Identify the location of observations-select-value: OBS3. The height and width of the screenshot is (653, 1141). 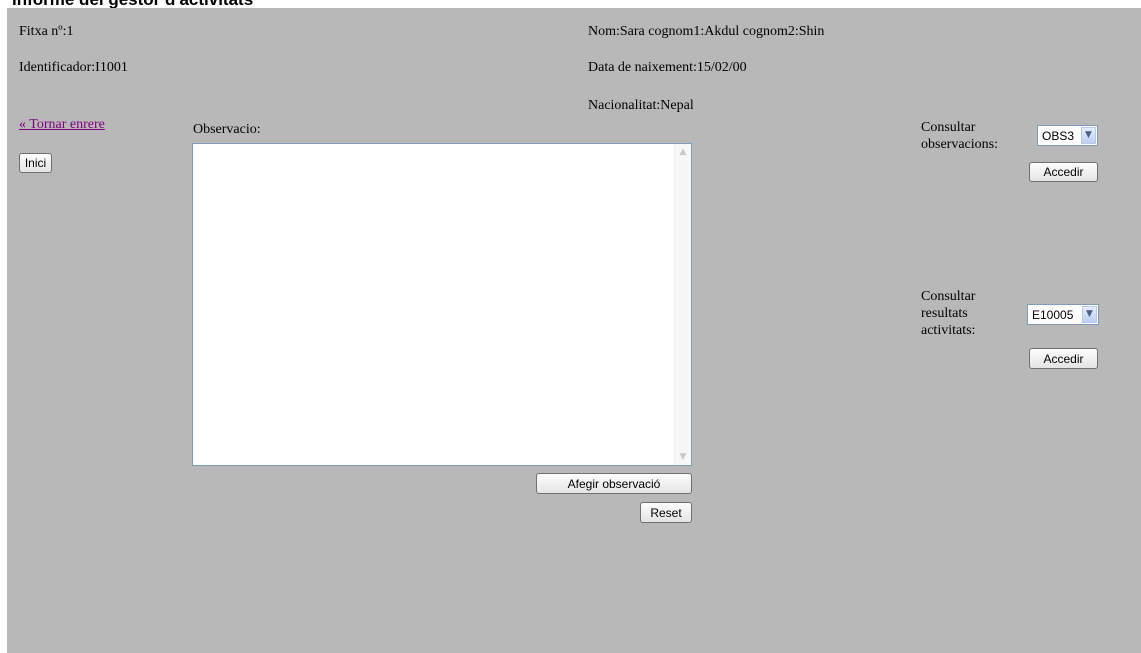
(1058, 136).